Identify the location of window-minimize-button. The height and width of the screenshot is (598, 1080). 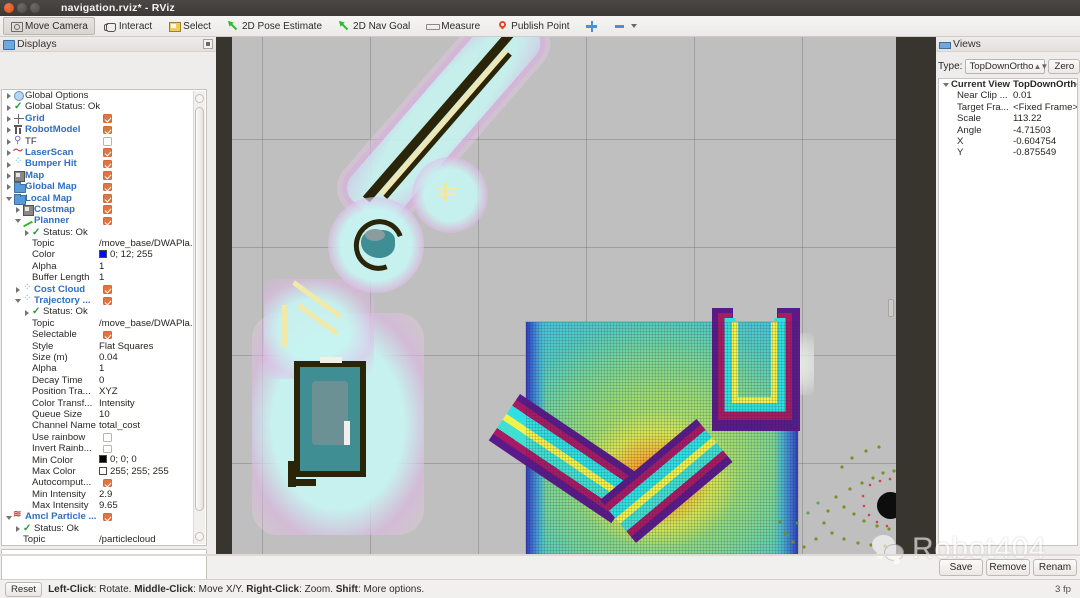
(22, 8).